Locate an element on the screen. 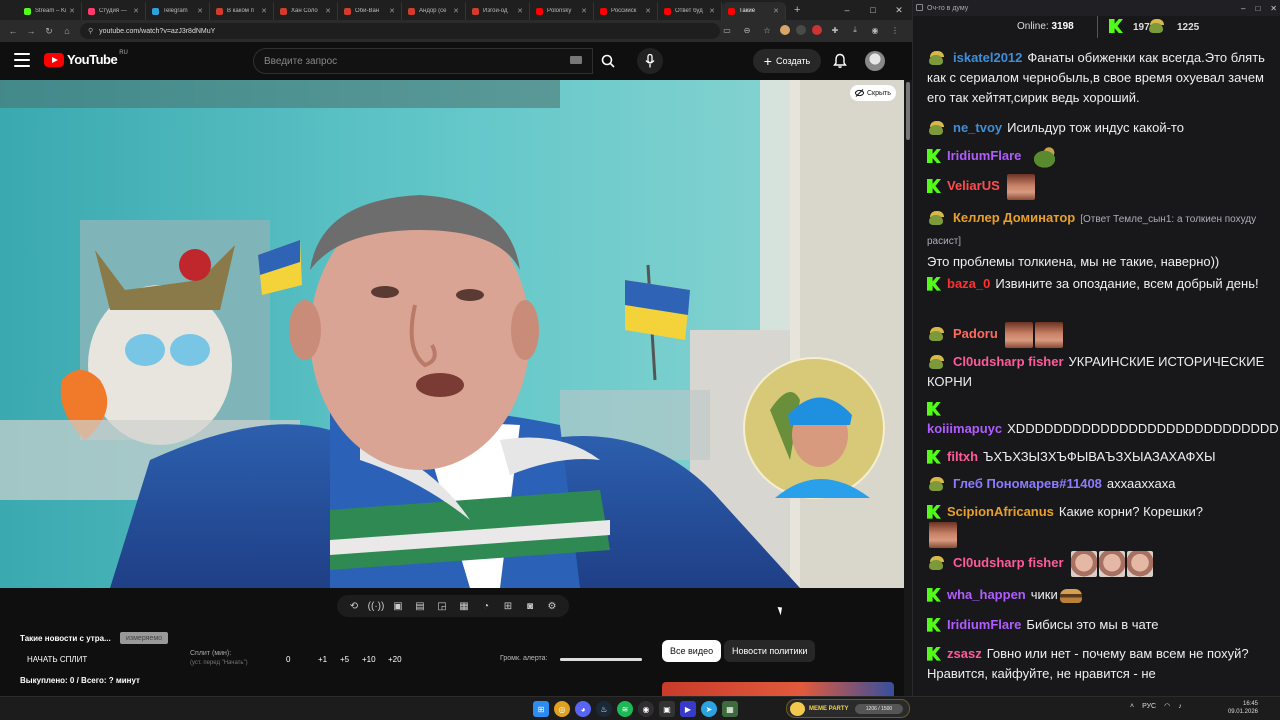  split-add-10-button: +10 is located at coordinates (369, 659).